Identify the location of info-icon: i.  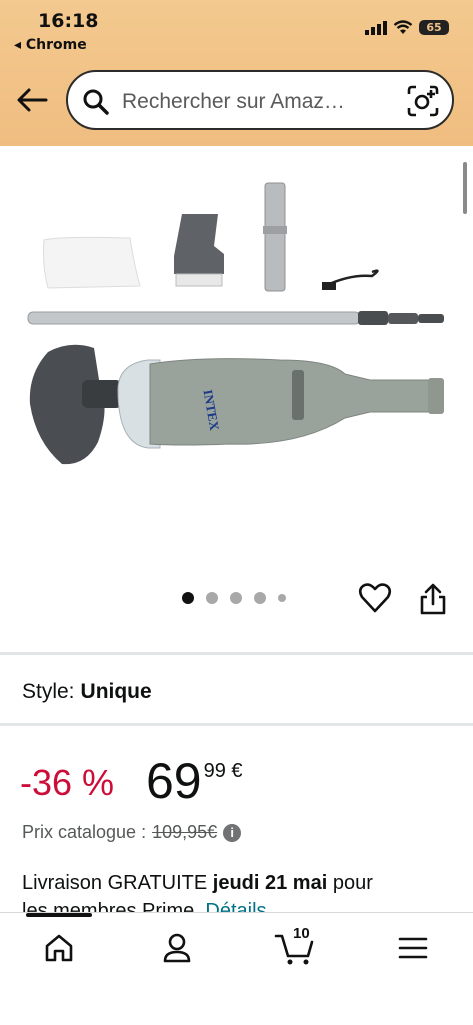
(232, 832).